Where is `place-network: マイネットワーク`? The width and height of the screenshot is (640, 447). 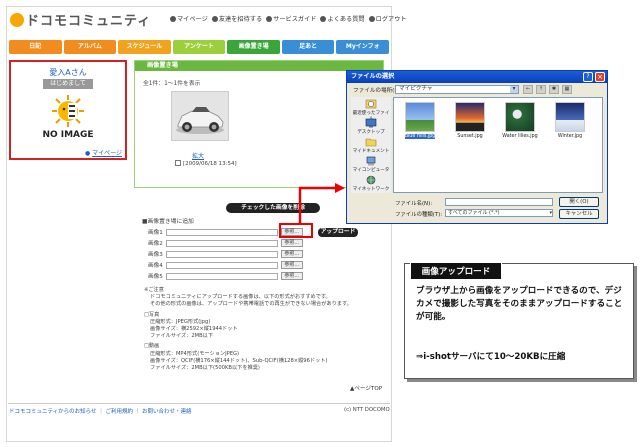
place-network: マイネットワーク is located at coordinates (371, 183).